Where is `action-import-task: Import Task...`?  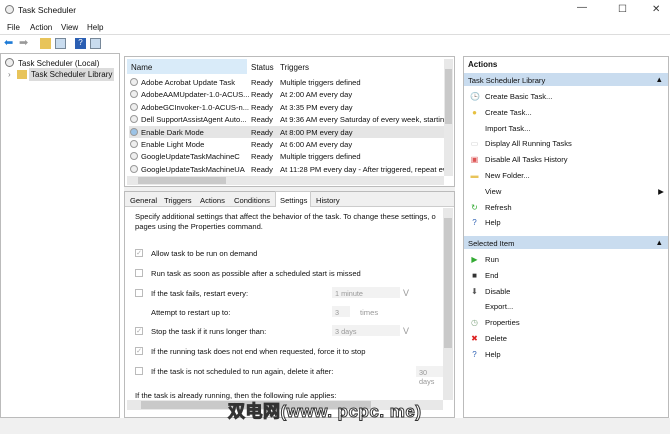
action-import-task: Import Task... is located at coordinates (566, 128).